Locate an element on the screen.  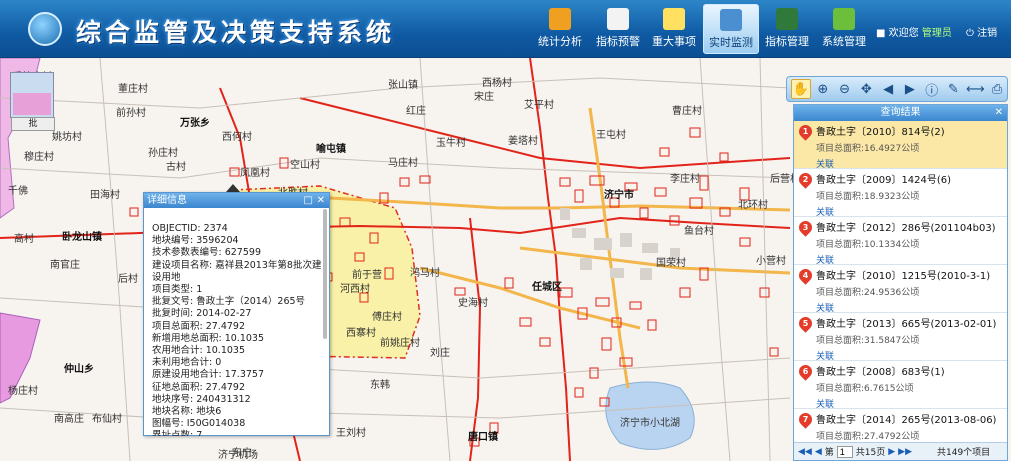
location-marker is located at coordinates (233, 188).